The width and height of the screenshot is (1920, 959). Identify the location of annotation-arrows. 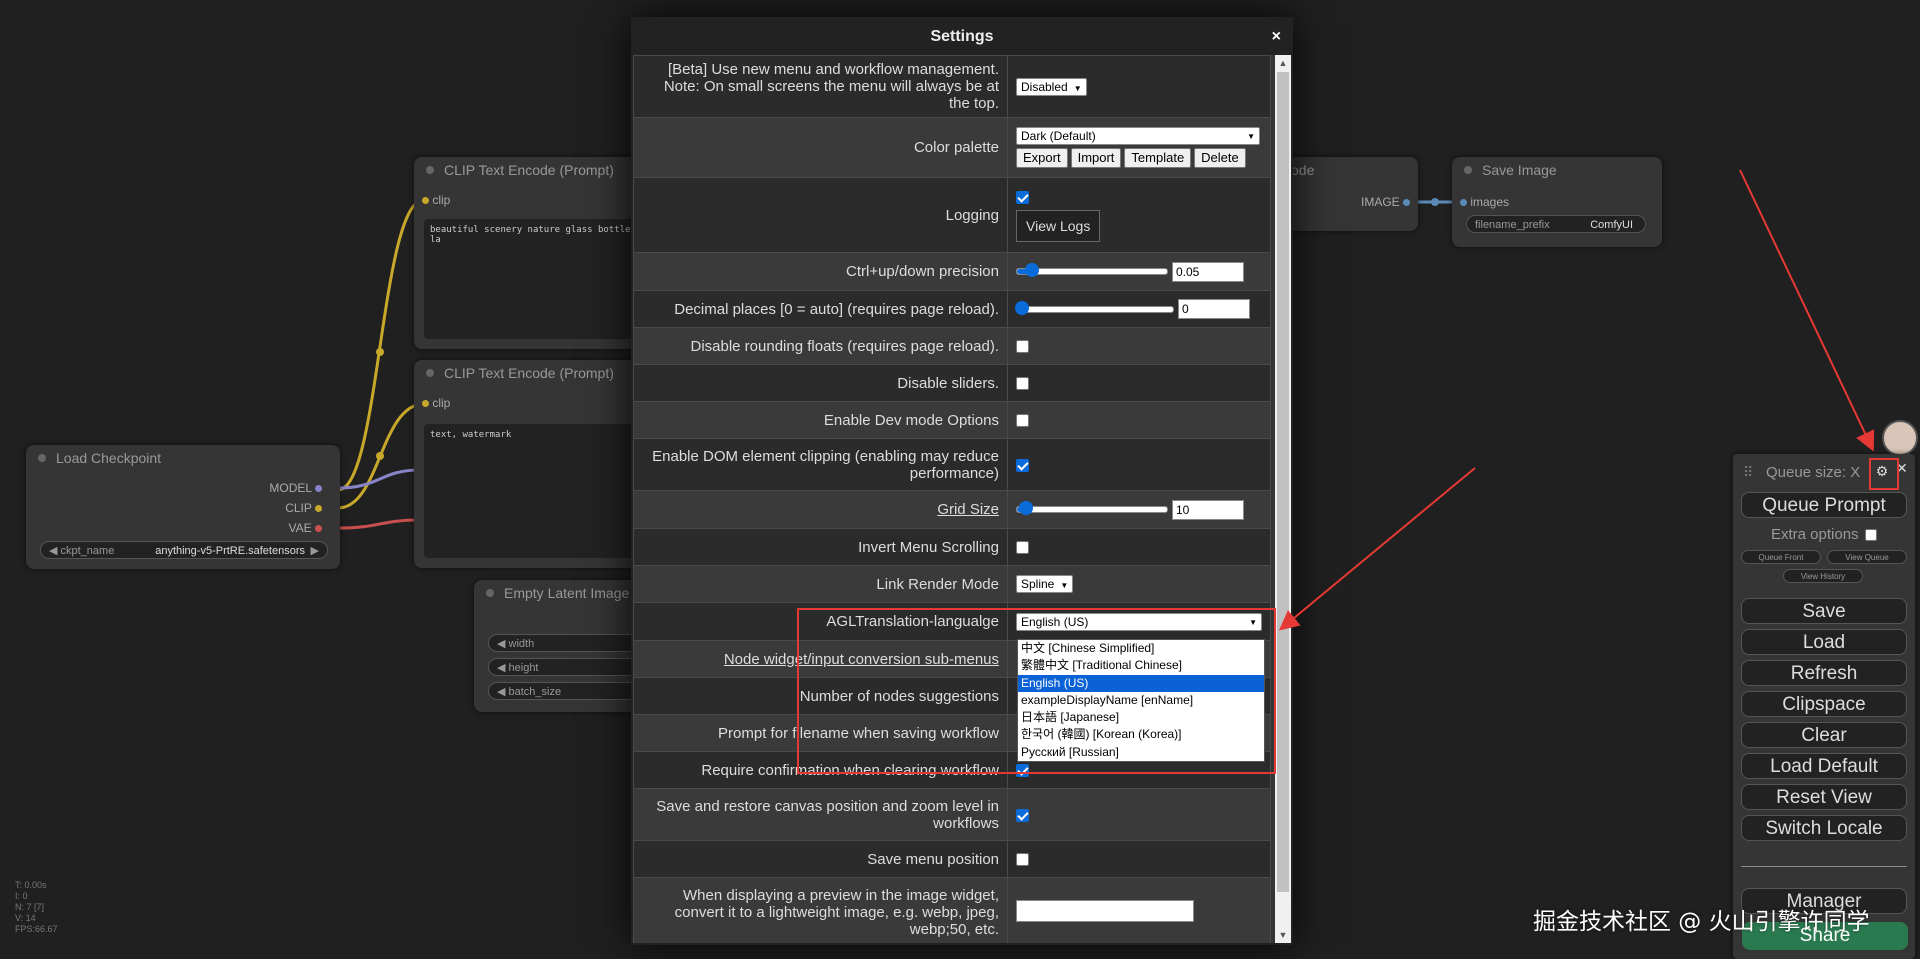
(1576, 400).